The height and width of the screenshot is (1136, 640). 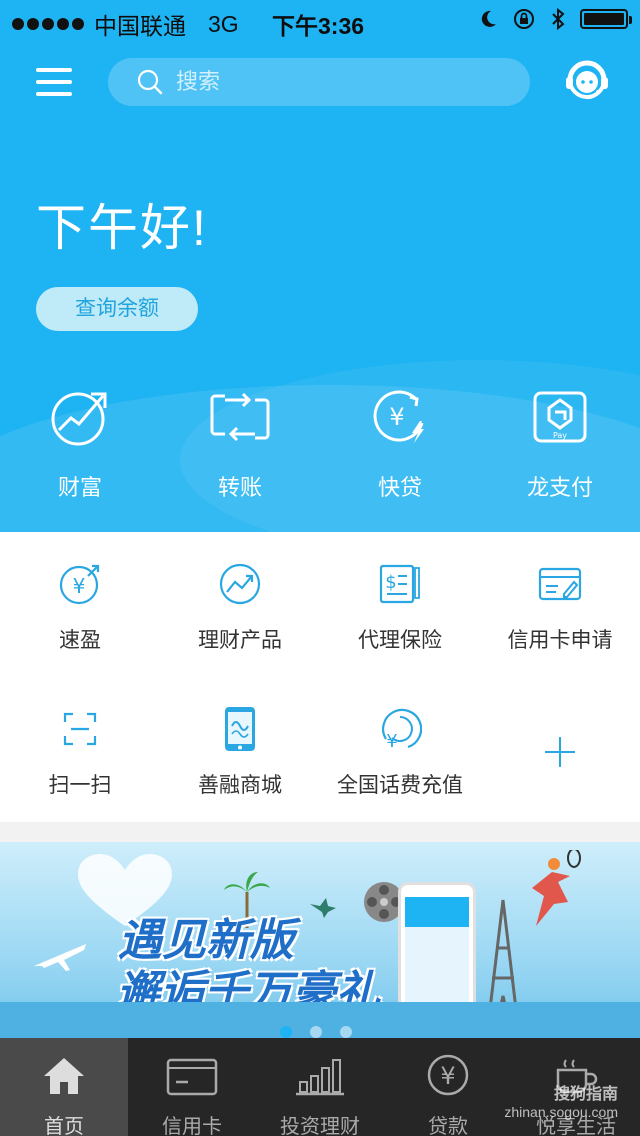 I want to click on wealth-growth-icon, so click(x=79, y=419).